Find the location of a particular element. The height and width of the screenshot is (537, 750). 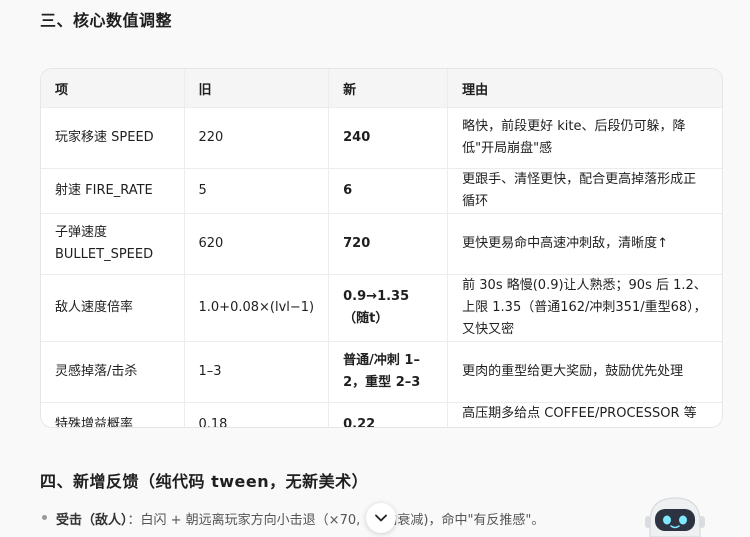

table-cell: 高压期多给点 COFFEE/PROCESSOR 等续命 is located at coordinates (579, 413).